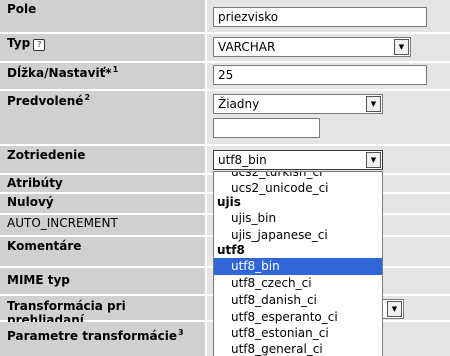  What do you see at coordinates (298, 348) in the screenshot?
I see `option-utf8-general-ci: utf8_general_ci` at bounding box center [298, 348].